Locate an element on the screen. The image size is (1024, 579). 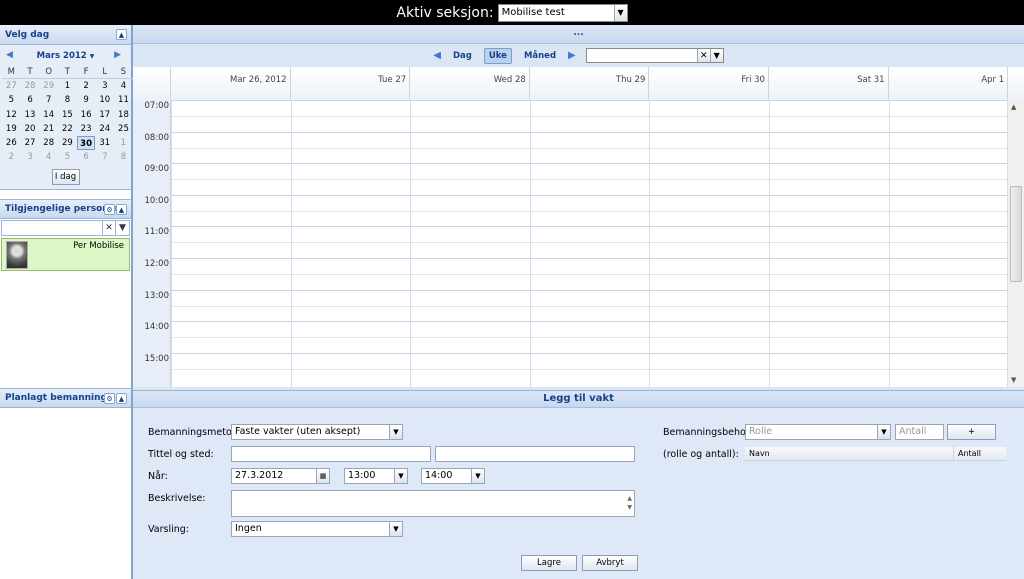
person-item: Per Mobilise is located at coordinates (65, 255).